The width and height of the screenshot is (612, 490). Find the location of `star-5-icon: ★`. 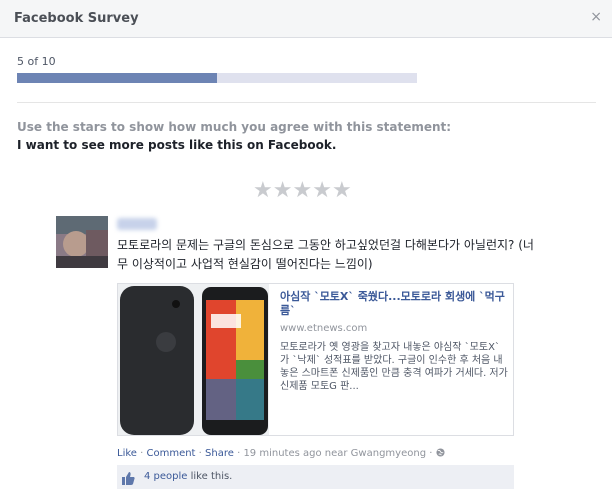

star-5-icon: ★ is located at coordinates (342, 190).